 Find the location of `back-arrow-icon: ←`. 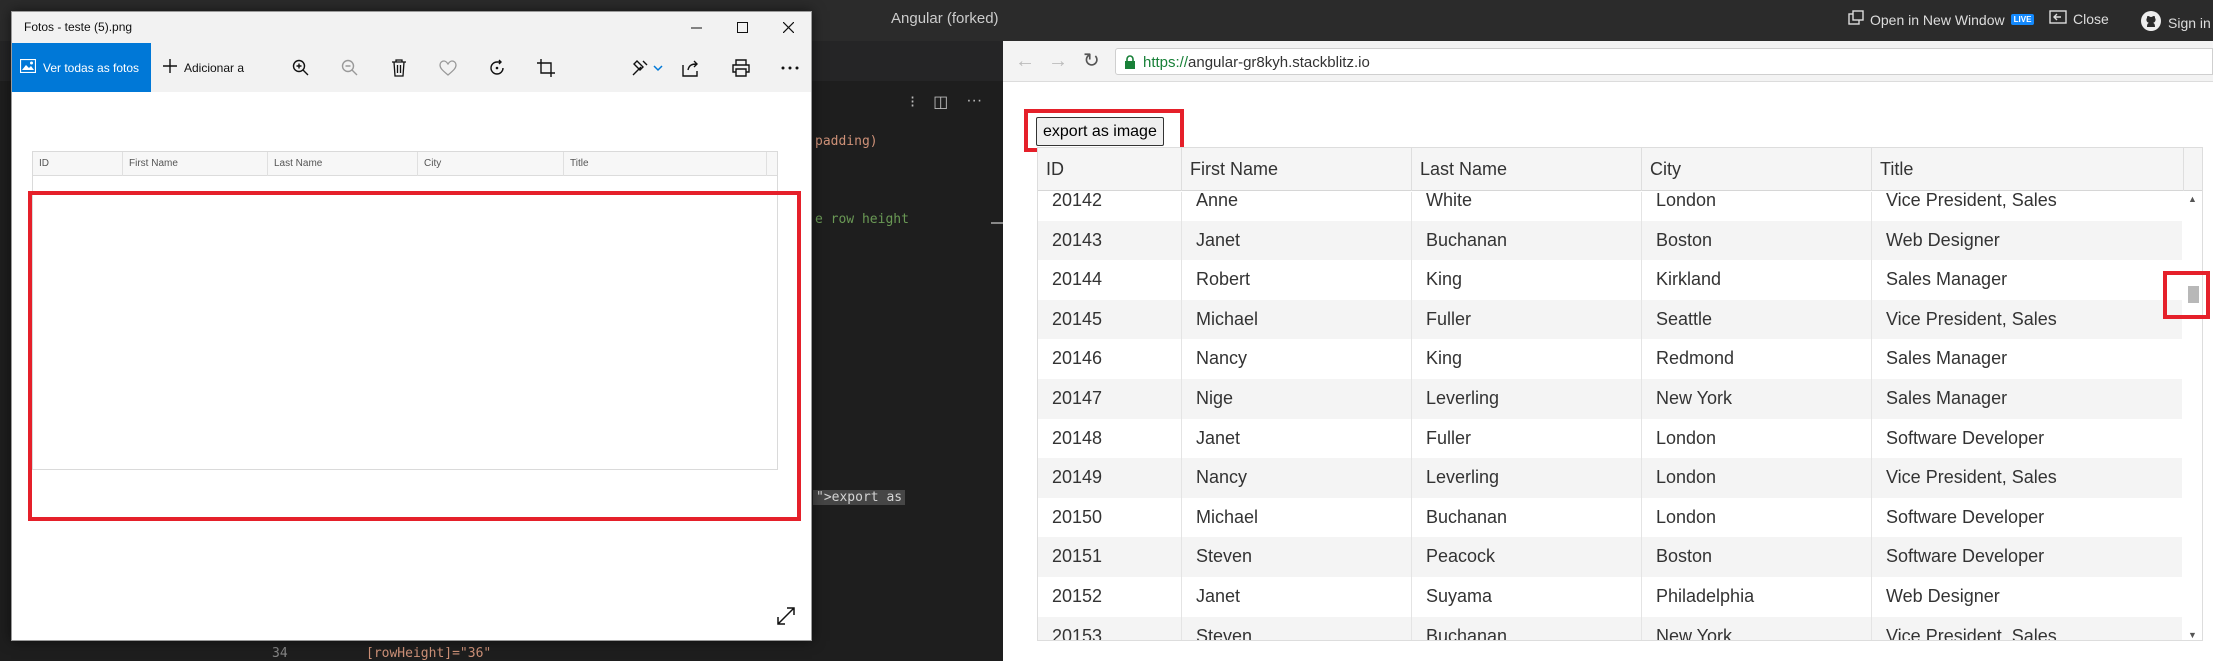

back-arrow-icon: ← is located at coordinates (1025, 61).